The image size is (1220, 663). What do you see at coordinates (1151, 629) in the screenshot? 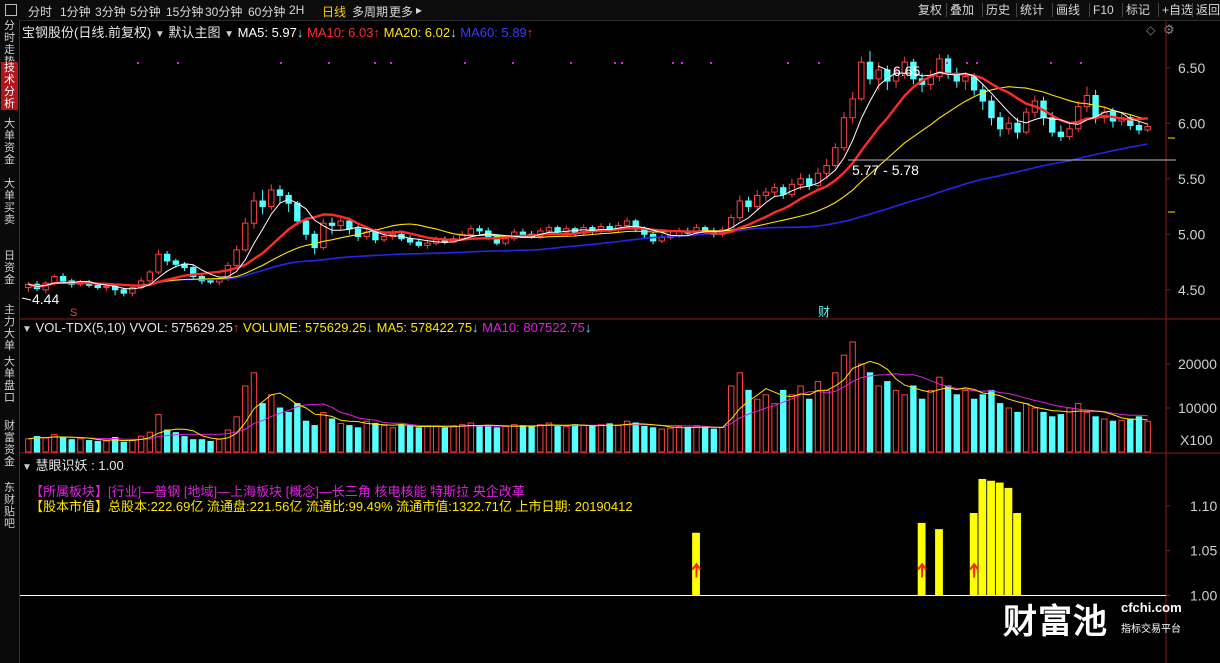
I see `watermark-slogan: 指标交易平台` at bounding box center [1151, 629].